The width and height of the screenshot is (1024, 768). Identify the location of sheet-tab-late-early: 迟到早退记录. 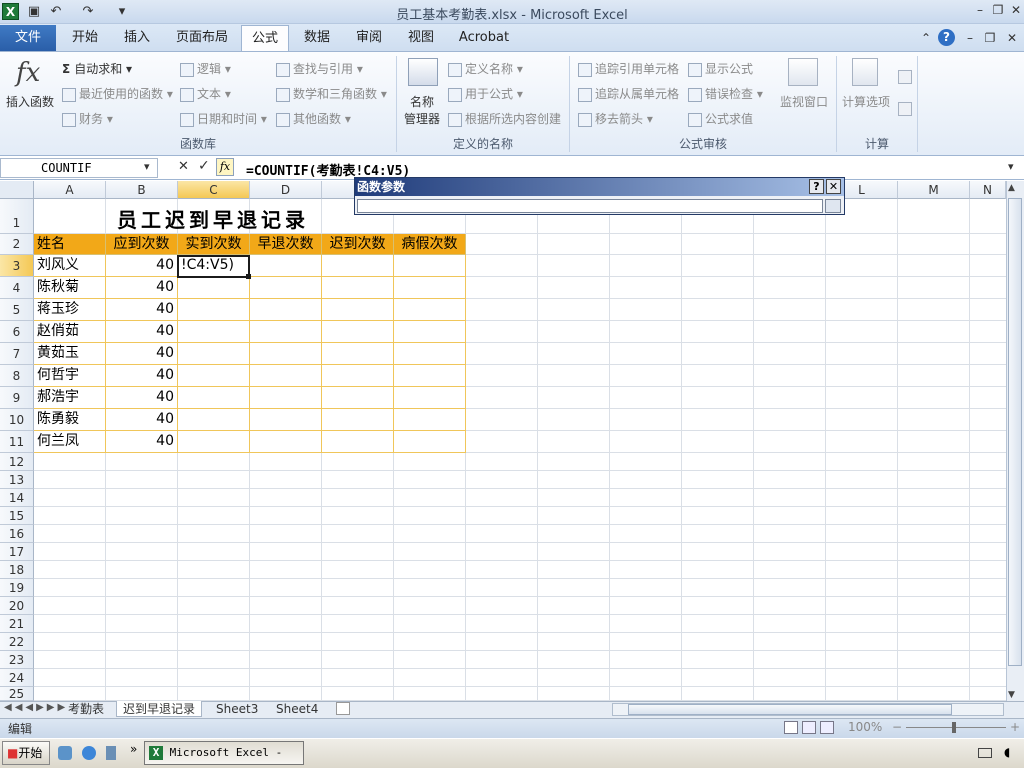
(159, 709).